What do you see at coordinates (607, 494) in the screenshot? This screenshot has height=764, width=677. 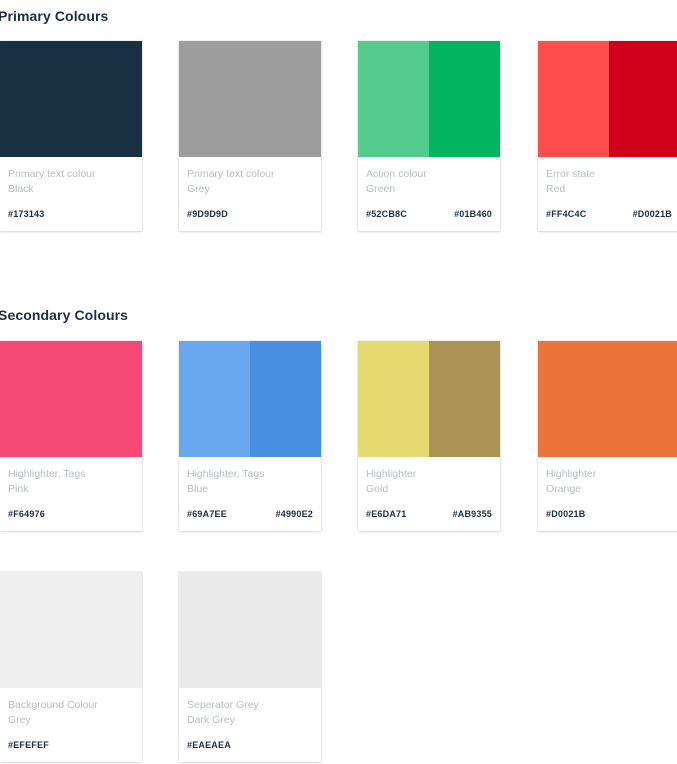 I see `card-body: Highlighter Orange #D0021B` at bounding box center [607, 494].